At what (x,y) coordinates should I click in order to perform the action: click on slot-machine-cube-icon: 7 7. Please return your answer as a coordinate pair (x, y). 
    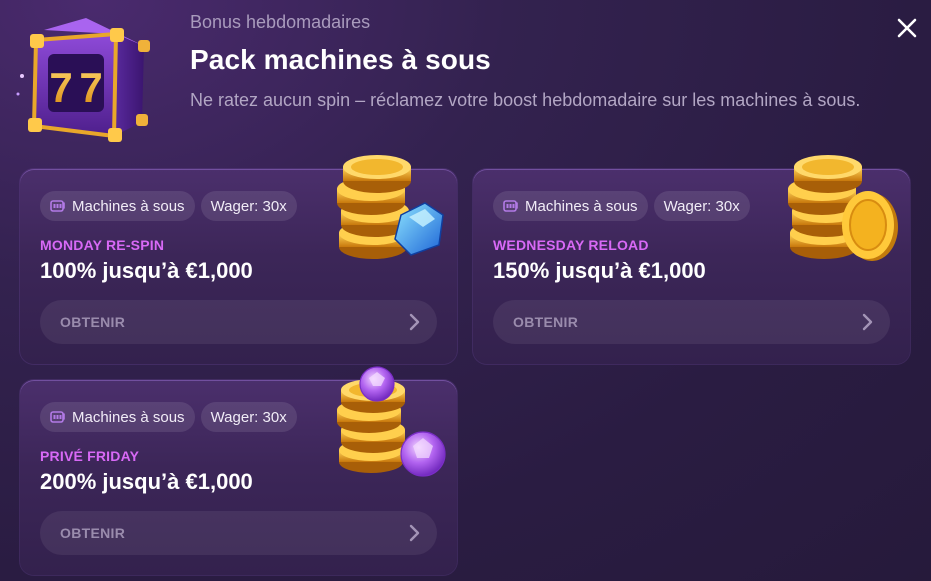
    Looking at the image, I should click on (83, 80).